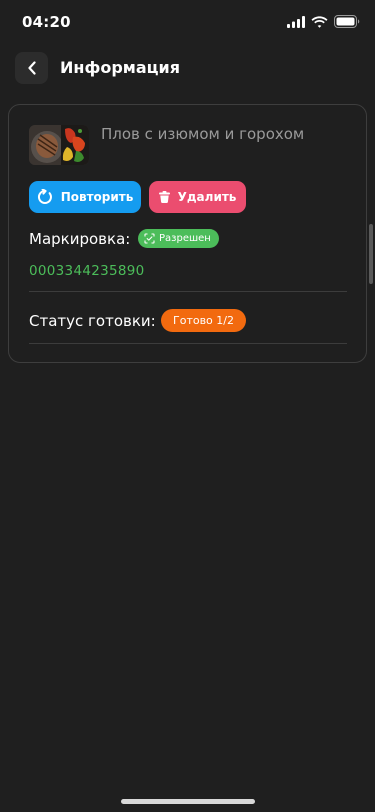 The width and height of the screenshot is (375, 812). I want to click on battery-icon, so click(347, 21).